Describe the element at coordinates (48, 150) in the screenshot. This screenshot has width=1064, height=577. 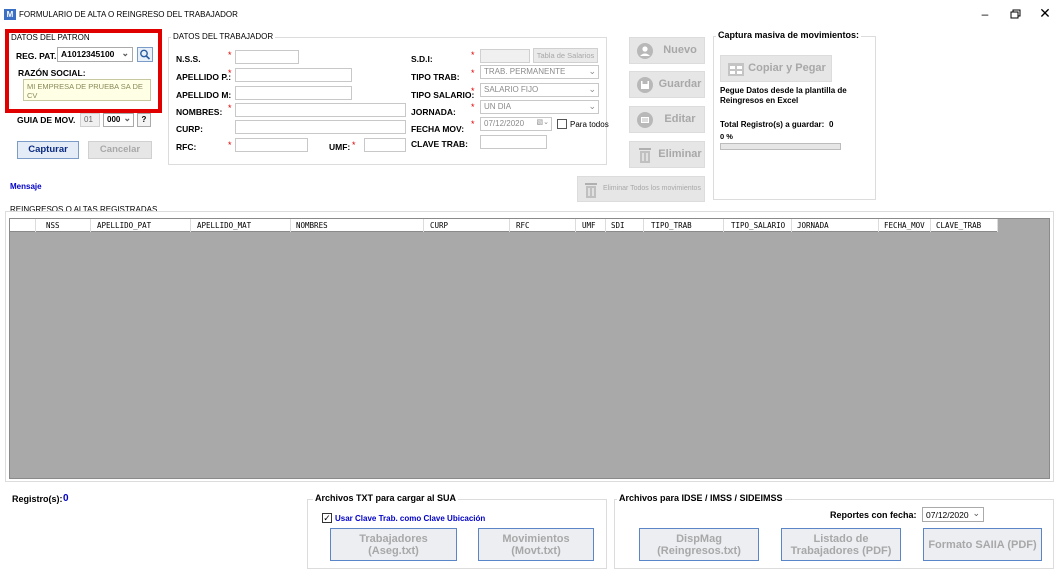
I see `capturar-button: Capturar` at that location.